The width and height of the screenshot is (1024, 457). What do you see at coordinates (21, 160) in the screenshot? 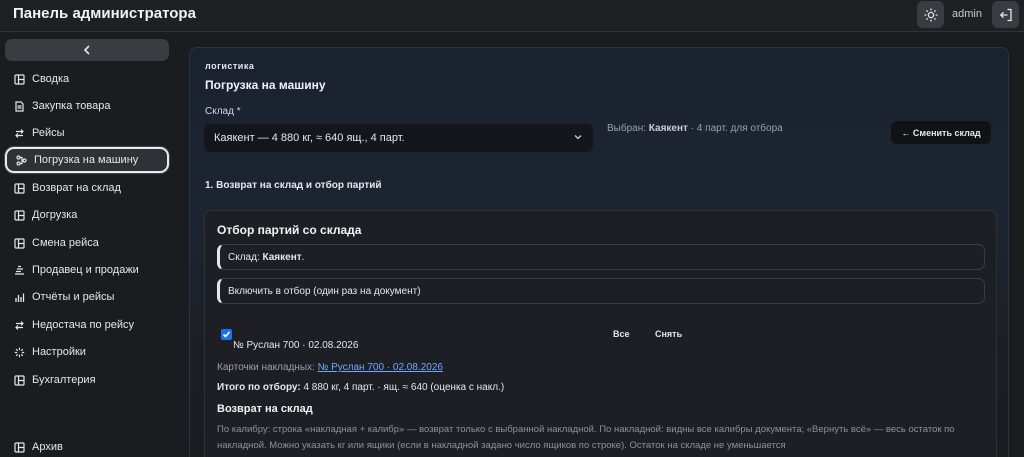
I see `nodes-icon` at bounding box center [21, 160].